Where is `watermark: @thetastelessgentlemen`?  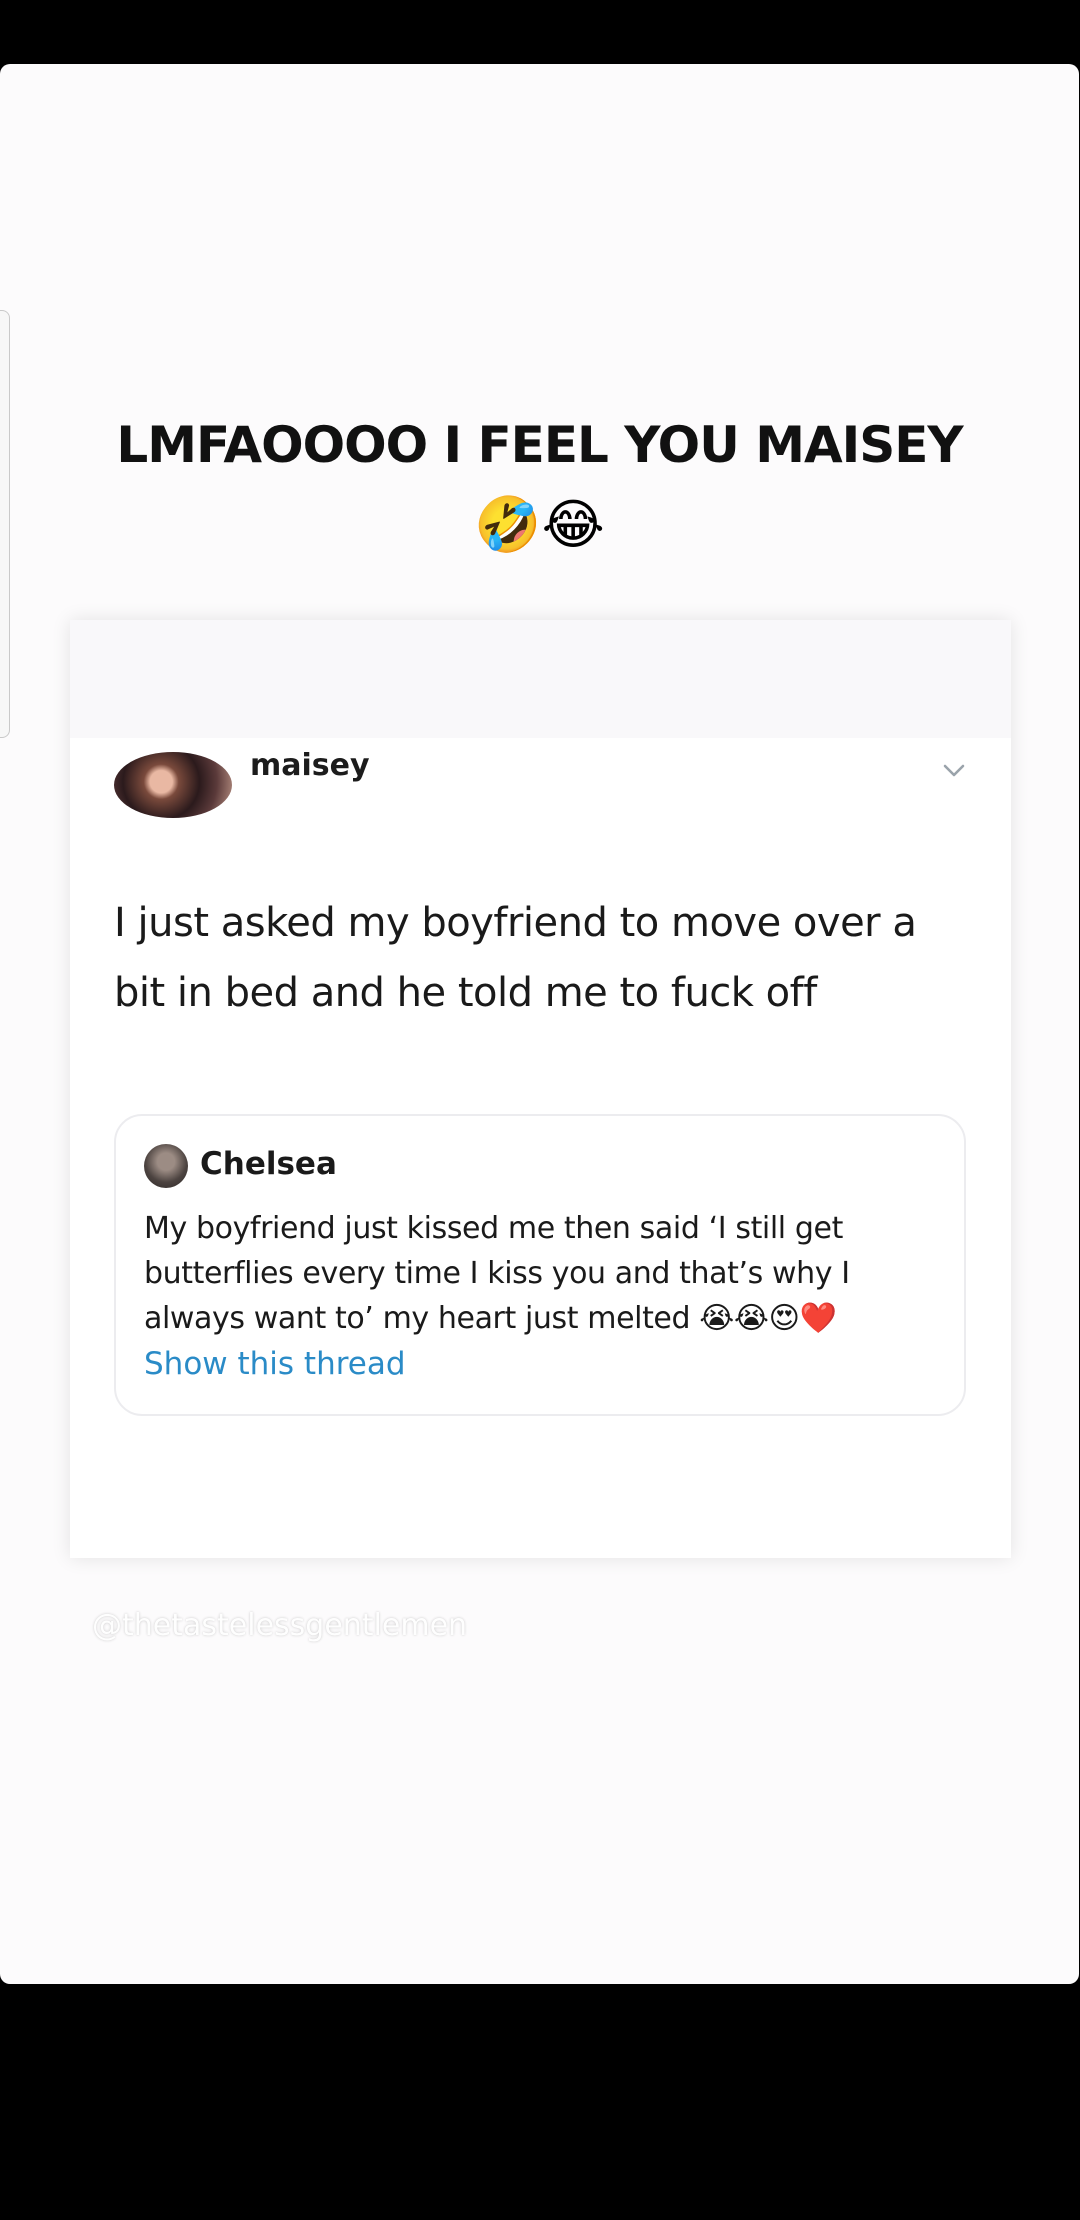 watermark: @thetastelessgentlemen is located at coordinates (280, 1625).